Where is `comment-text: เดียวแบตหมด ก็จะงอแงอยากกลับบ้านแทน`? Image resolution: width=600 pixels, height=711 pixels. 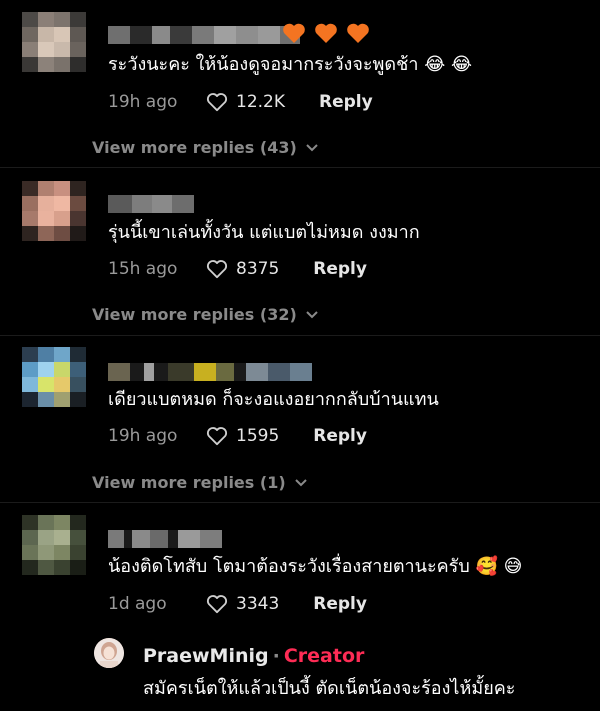
comment-text: เดียวแบตหมด ก็จะงอแงอยากกลับบ้านแทน is located at coordinates (273, 399).